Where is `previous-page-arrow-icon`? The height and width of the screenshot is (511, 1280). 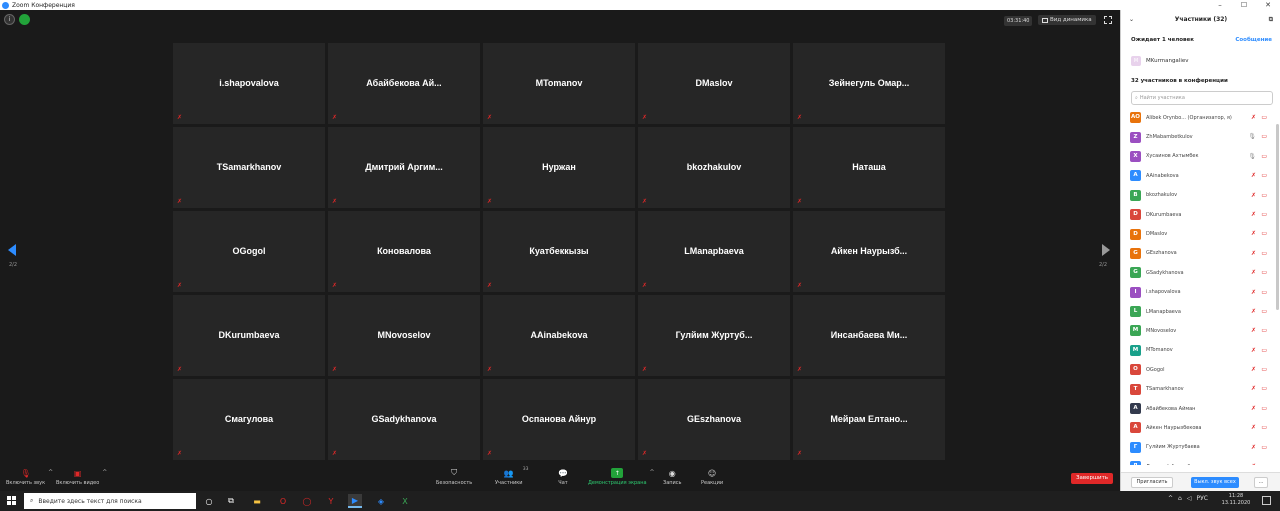
previous-page-arrow-icon is located at coordinates (12, 250).